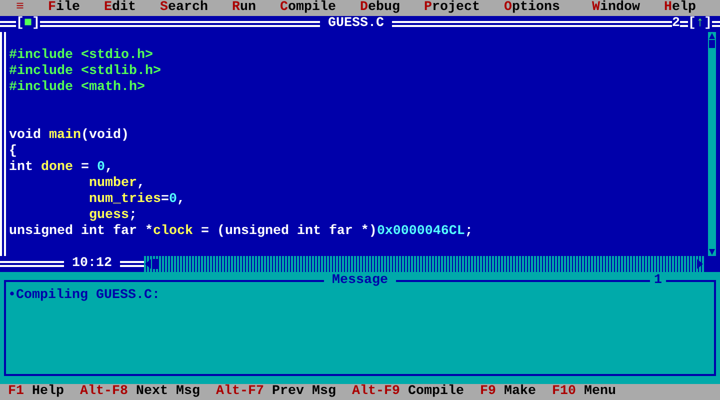 This screenshot has width=720, height=400. I want to click on shortcut-hint: Alt-F9 Compile, so click(408, 392).